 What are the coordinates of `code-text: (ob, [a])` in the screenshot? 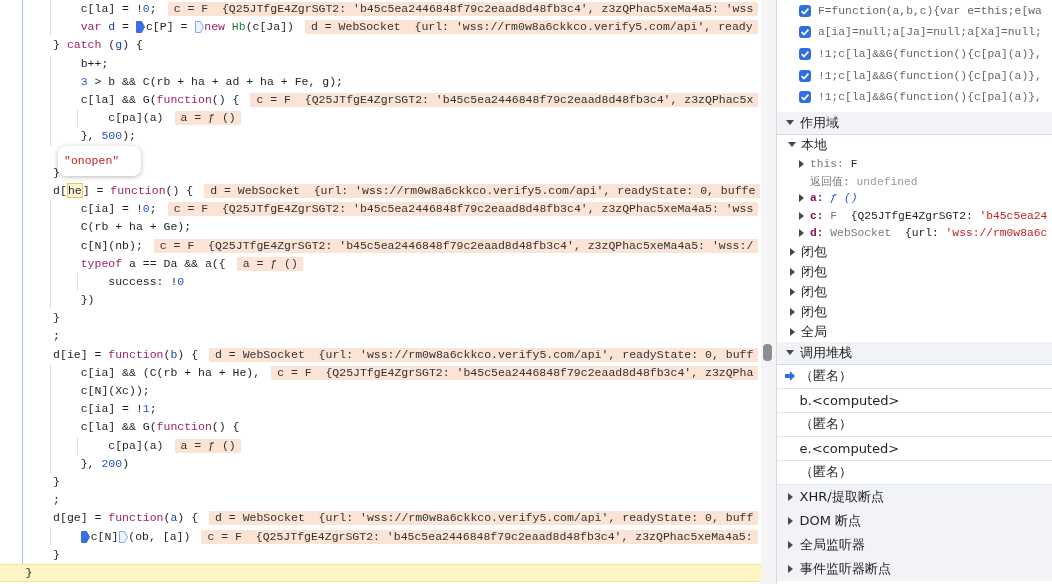 It's located at (159, 536).